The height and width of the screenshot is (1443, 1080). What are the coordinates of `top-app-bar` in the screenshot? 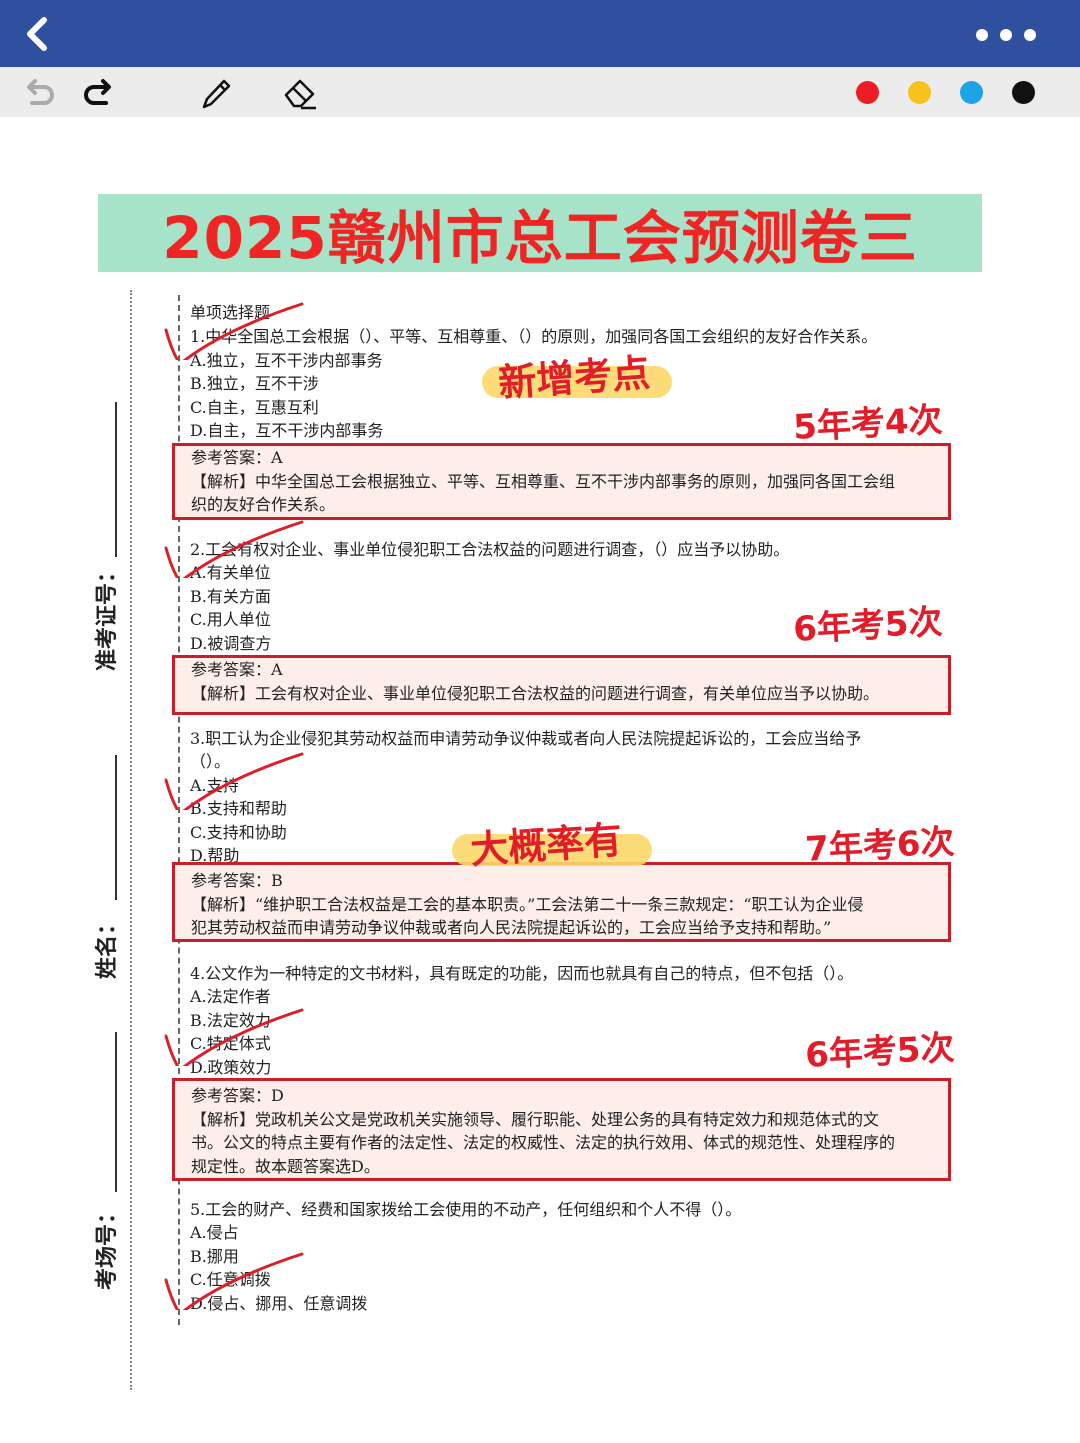 It's located at (540, 33).